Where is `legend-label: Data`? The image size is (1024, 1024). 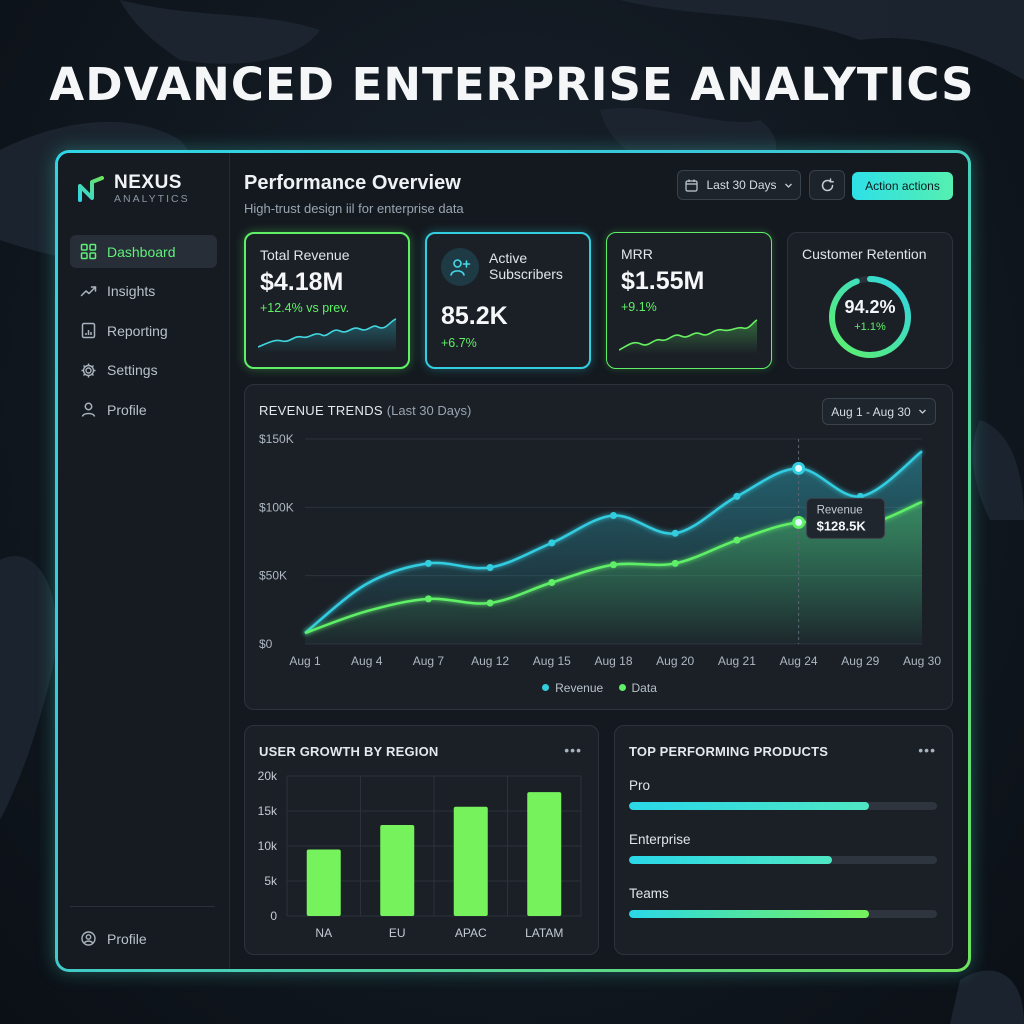
legend-label: Data is located at coordinates (644, 687).